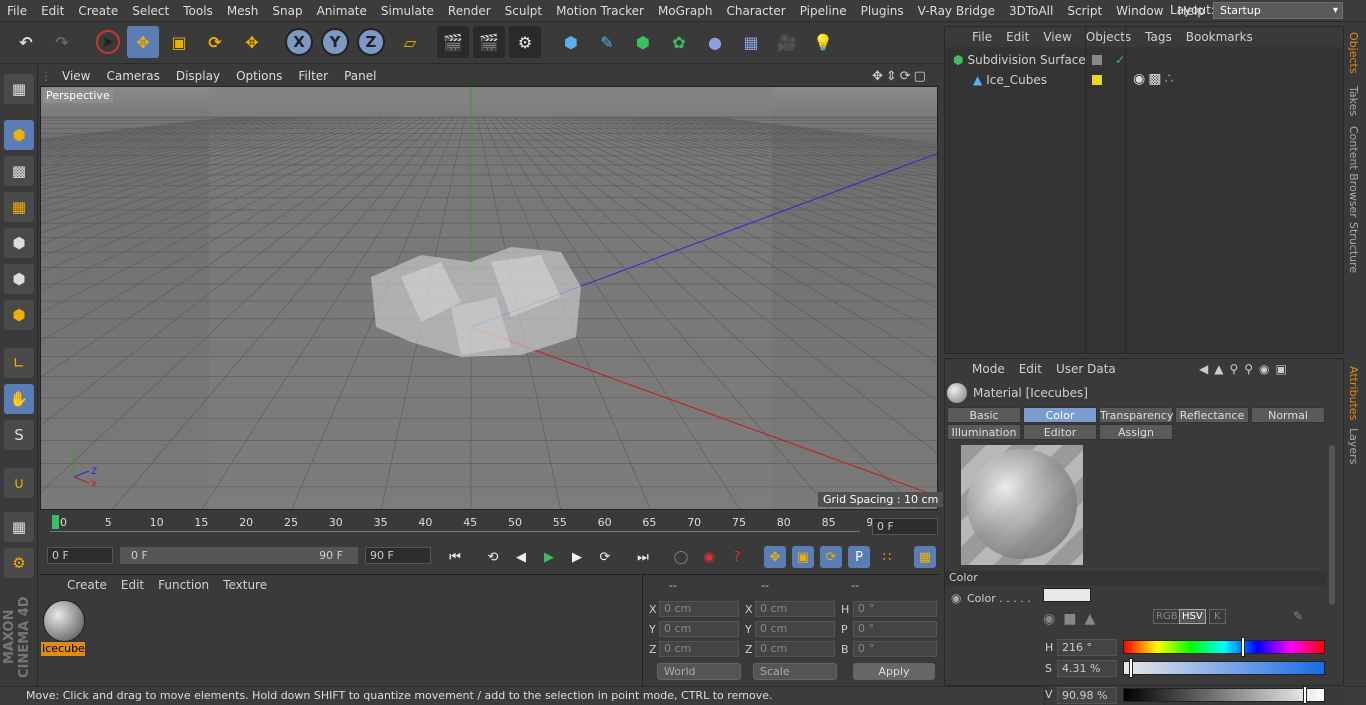 The image size is (1366, 705). What do you see at coordinates (1087, 695) in the screenshot?
I see `v-value-field: 90.98 %` at bounding box center [1087, 695].